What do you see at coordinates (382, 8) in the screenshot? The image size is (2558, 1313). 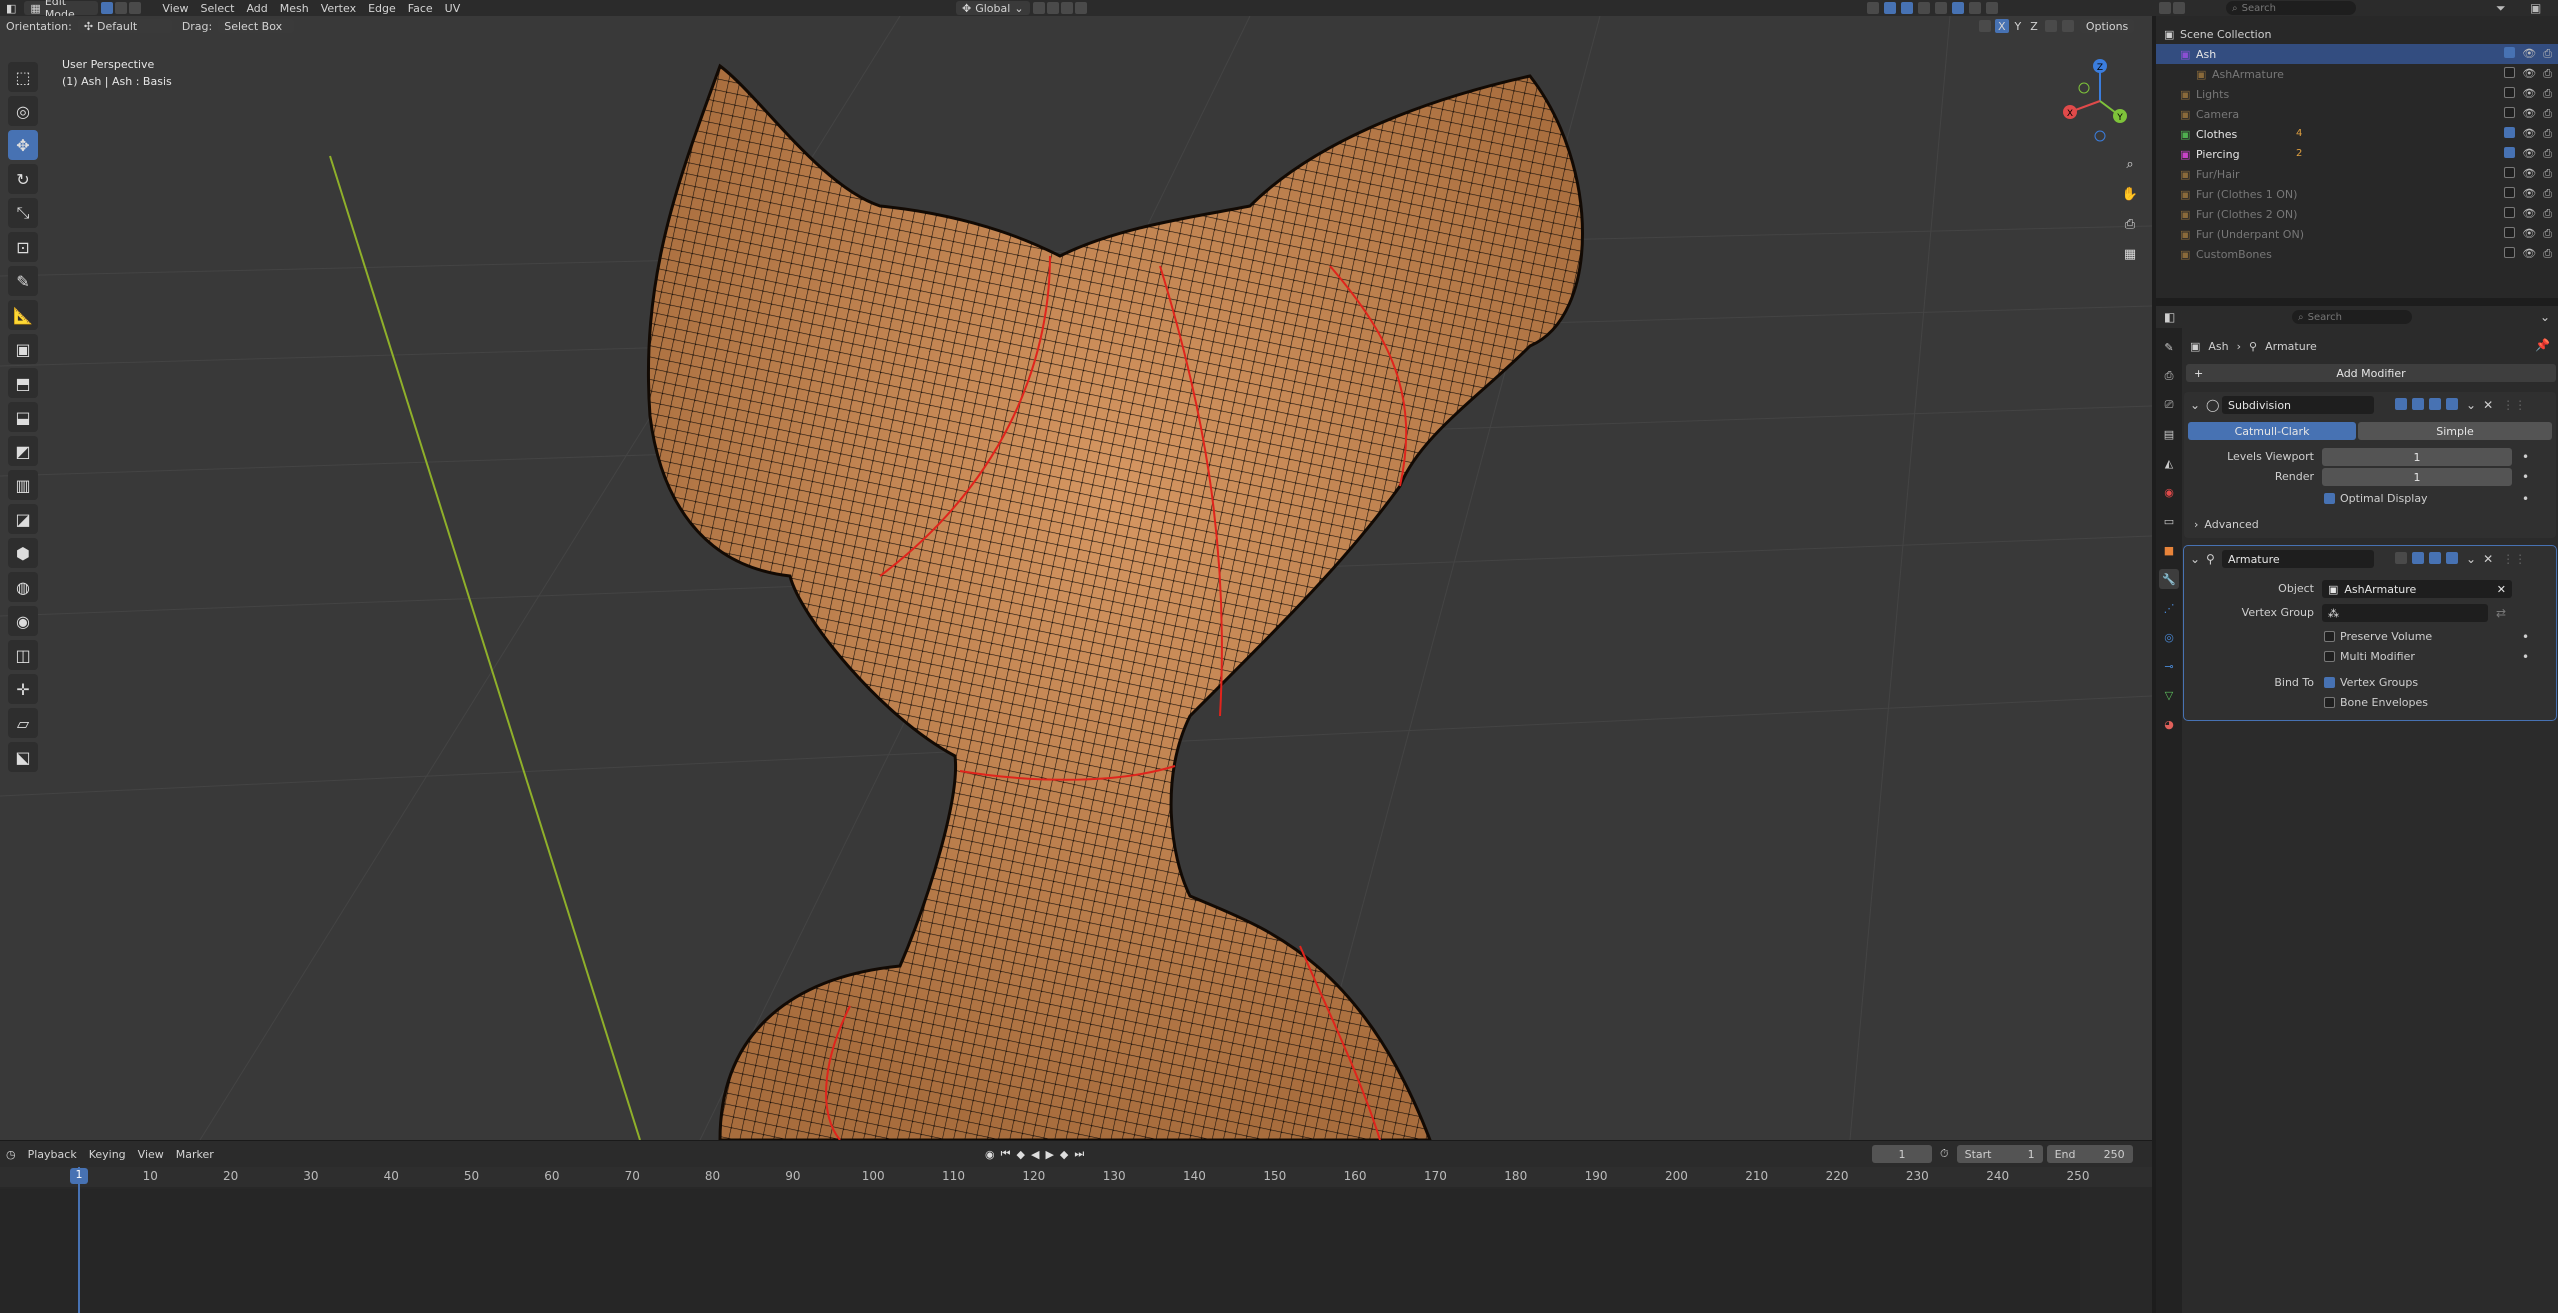 I see `menu-edge: Edge` at bounding box center [382, 8].